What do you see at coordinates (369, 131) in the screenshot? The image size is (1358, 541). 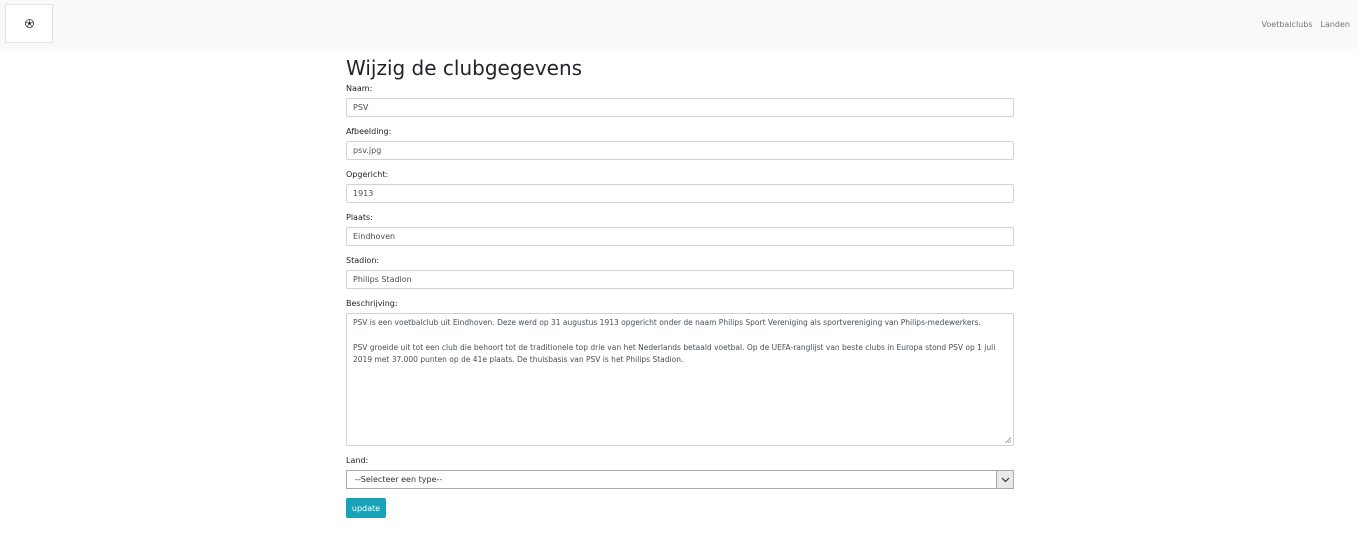 I see `afbeelding-label: Afbeelding:` at bounding box center [369, 131].